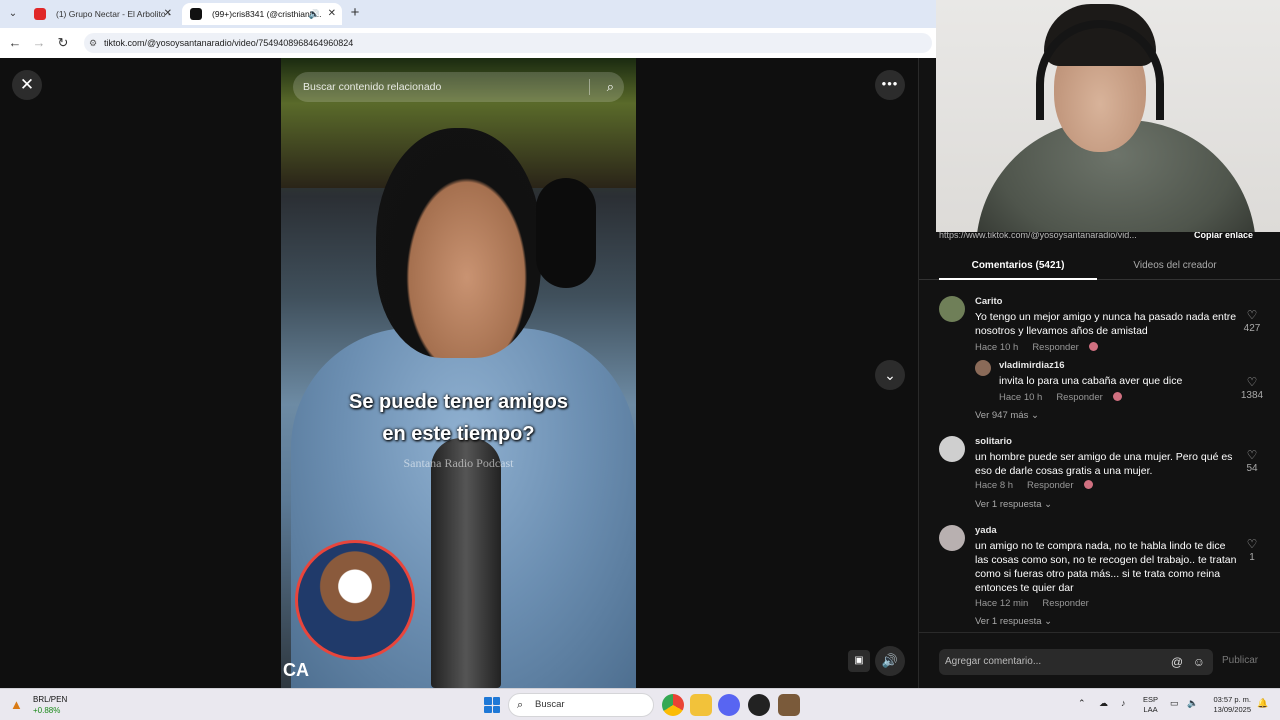 This screenshot has height=720, width=1280. Describe the element at coordinates (16, 704) in the screenshot. I see `stock-icon: ▲` at that location.